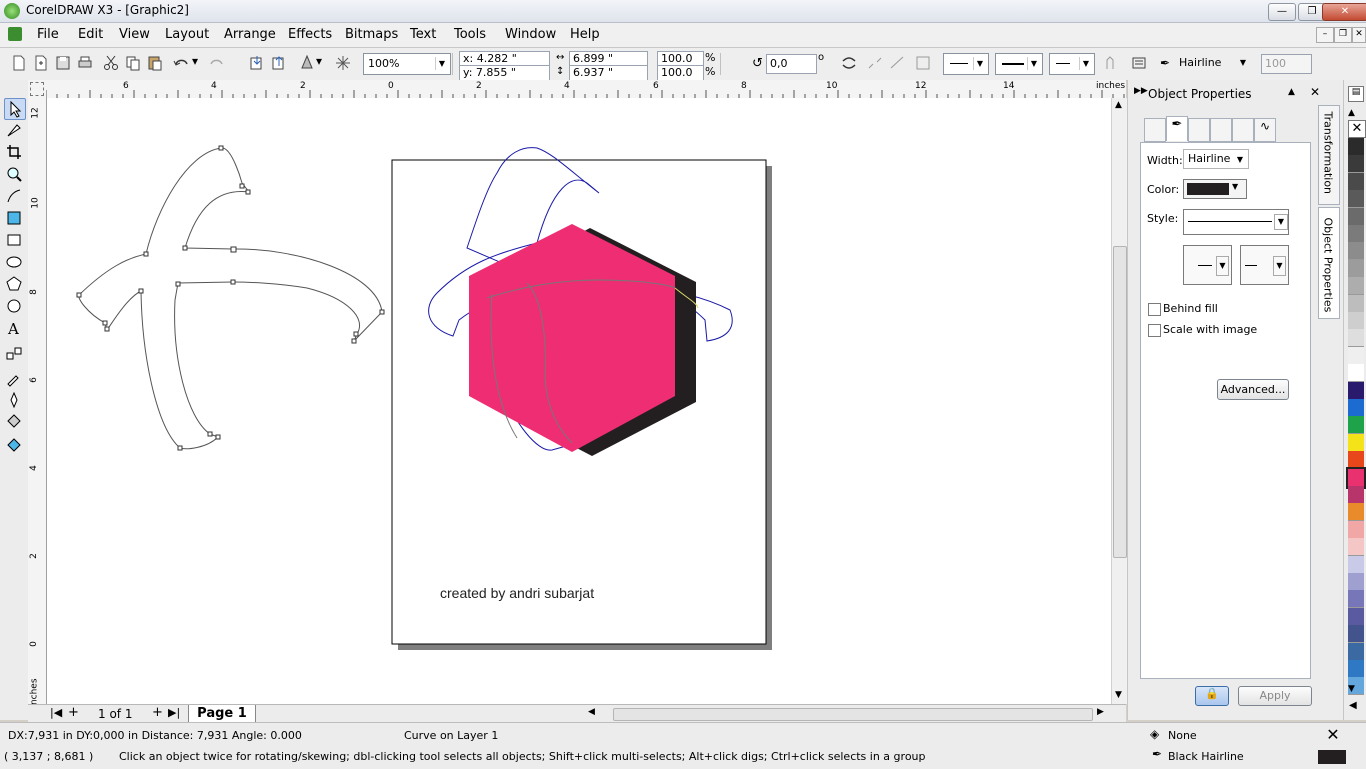  Describe the element at coordinates (1264, 265) in the screenshot. I see `end-arrow-picker: ▼` at that location.